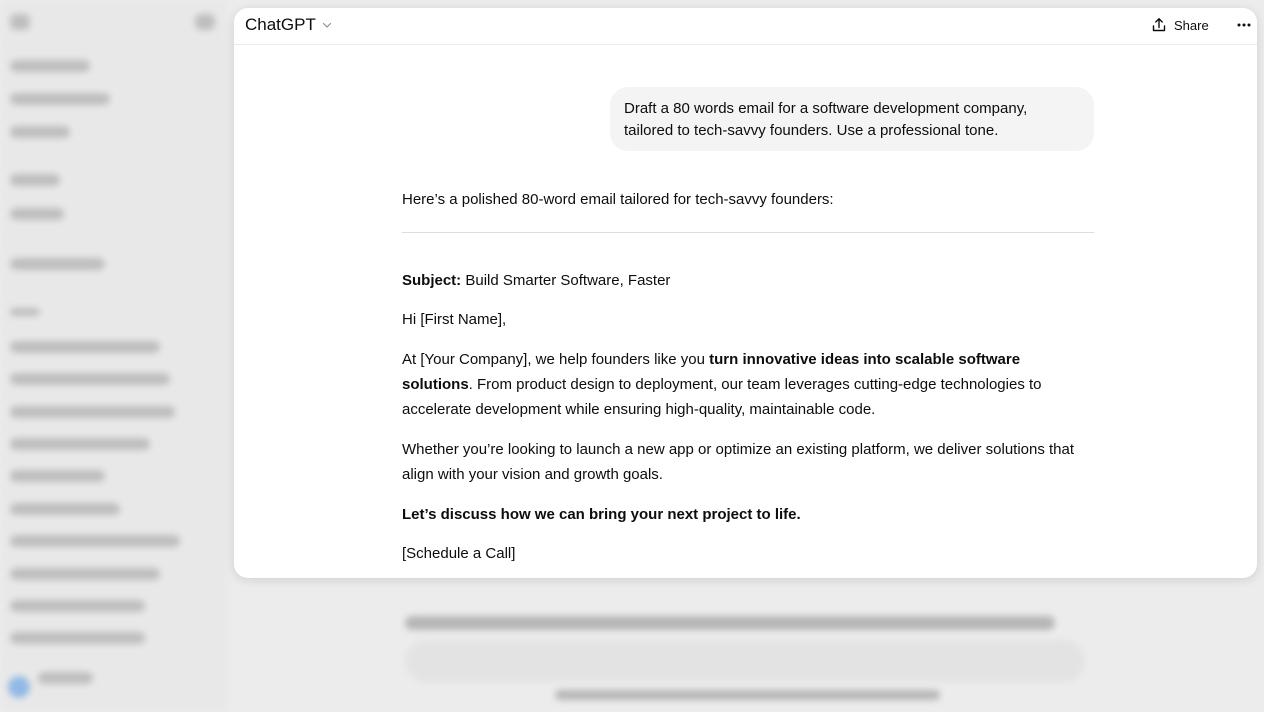 Image resolution: width=1264 pixels, height=712 pixels. Describe the element at coordinates (326, 25) in the screenshot. I see `chevron-down-icon` at that location.